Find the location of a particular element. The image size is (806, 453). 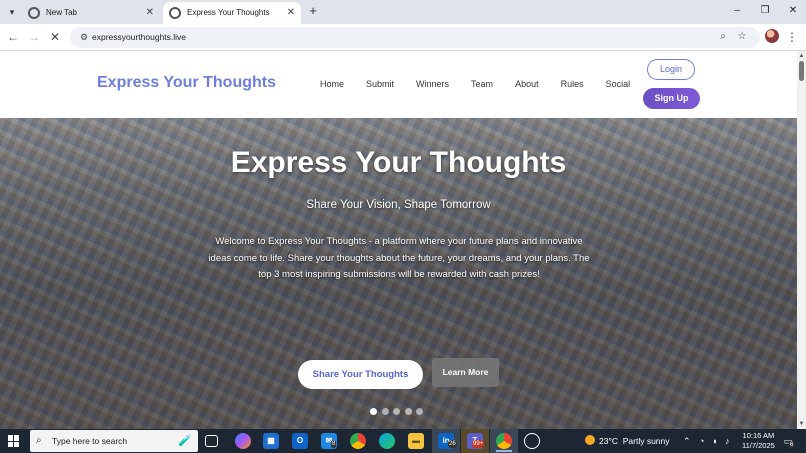

system-clock: 10:16 AM 11/7/2025 is located at coordinates (758, 441).